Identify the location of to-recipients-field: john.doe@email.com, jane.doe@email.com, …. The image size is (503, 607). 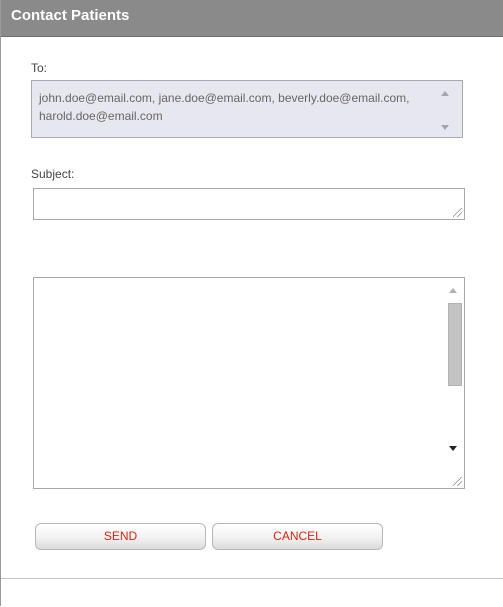
(247, 109).